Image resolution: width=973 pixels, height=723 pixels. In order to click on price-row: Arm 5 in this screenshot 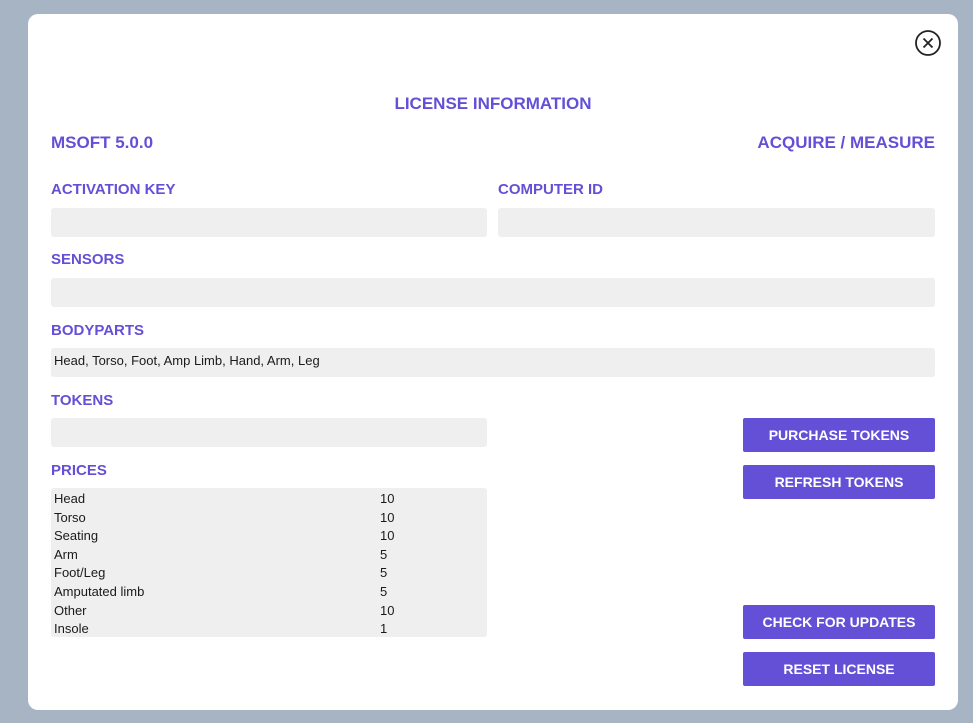, I will do `click(269, 555)`.